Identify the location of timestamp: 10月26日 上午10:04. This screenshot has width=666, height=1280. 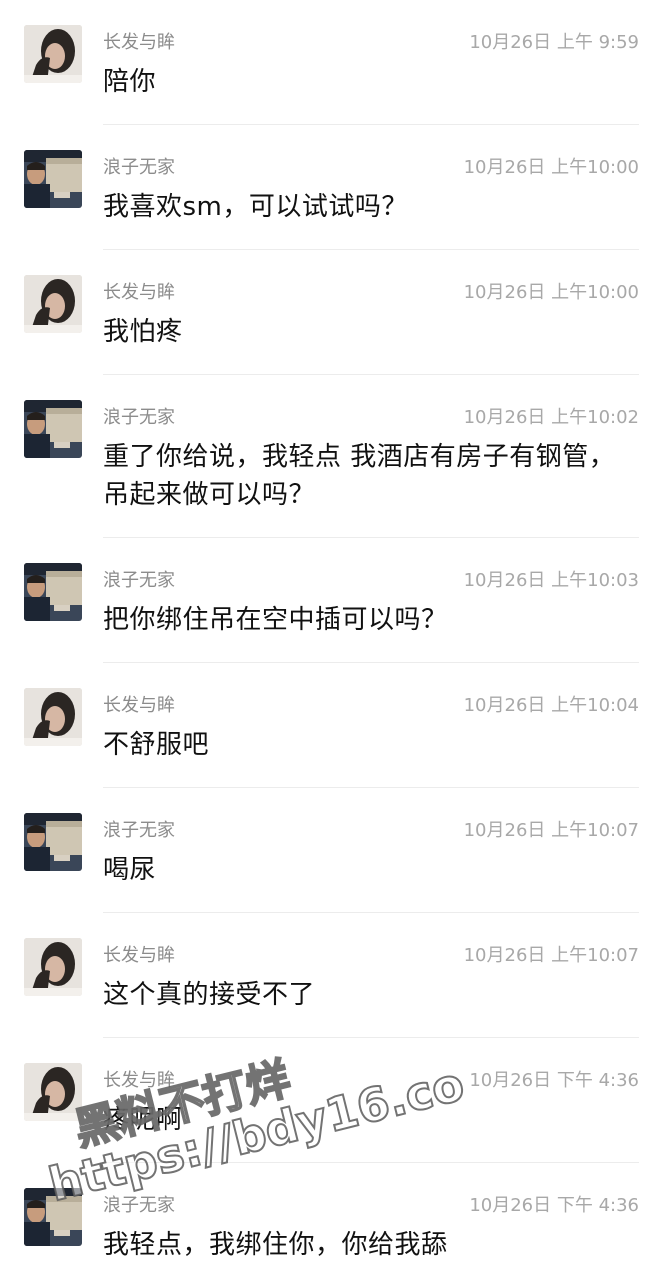
(551, 705).